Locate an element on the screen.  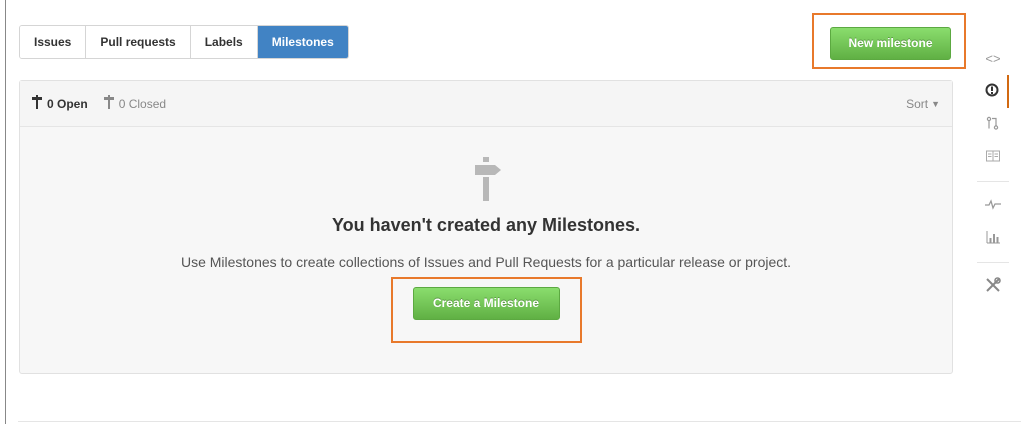
issue-icon is located at coordinates (992, 91).